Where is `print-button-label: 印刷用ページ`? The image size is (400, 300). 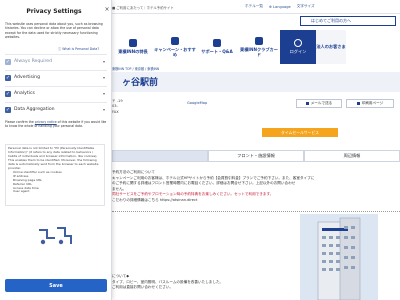 print-button-label: 印刷用ページ is located at coordinates (372, 103).